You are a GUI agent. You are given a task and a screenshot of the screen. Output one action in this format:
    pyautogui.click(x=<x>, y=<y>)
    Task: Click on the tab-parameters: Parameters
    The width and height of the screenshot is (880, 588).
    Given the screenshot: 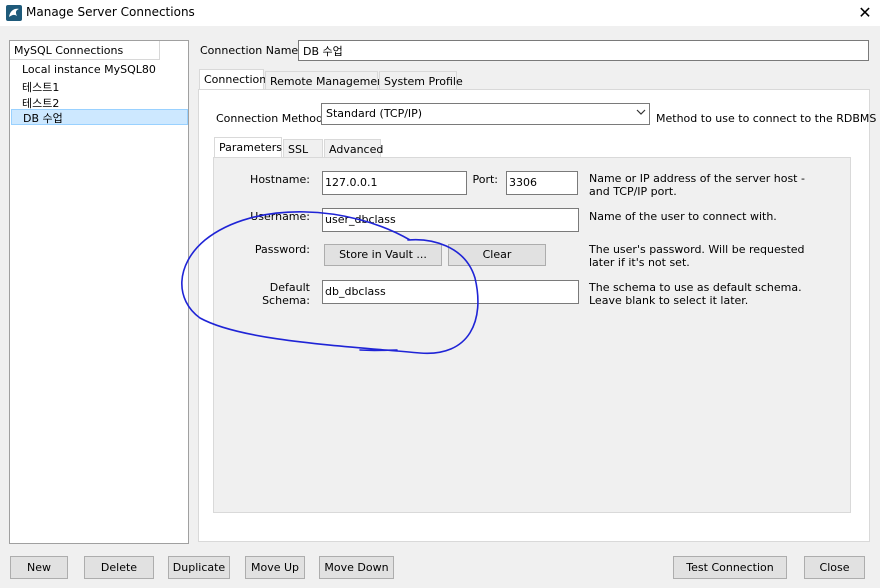 What is the action you would take?
    pyautogui.click(x=248, y=148)
    